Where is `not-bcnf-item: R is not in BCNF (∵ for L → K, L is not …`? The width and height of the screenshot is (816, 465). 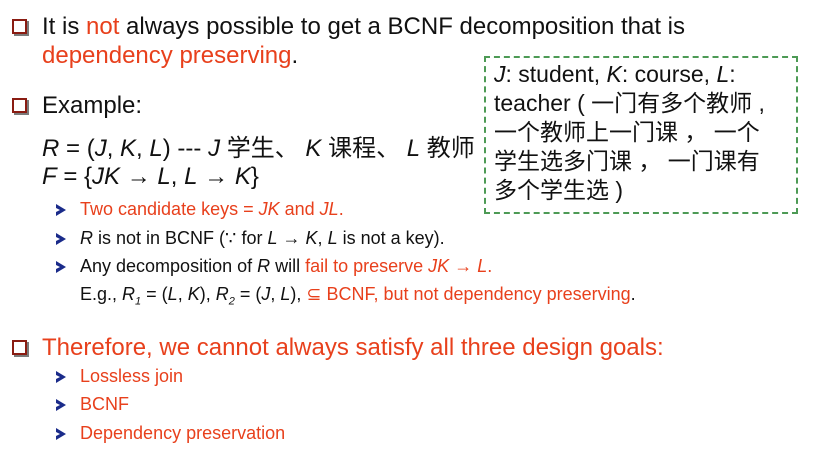
not-bcnf-item: R is not in BCNF (∵ for L → K, L is not … is located at coordinates (262, 238).